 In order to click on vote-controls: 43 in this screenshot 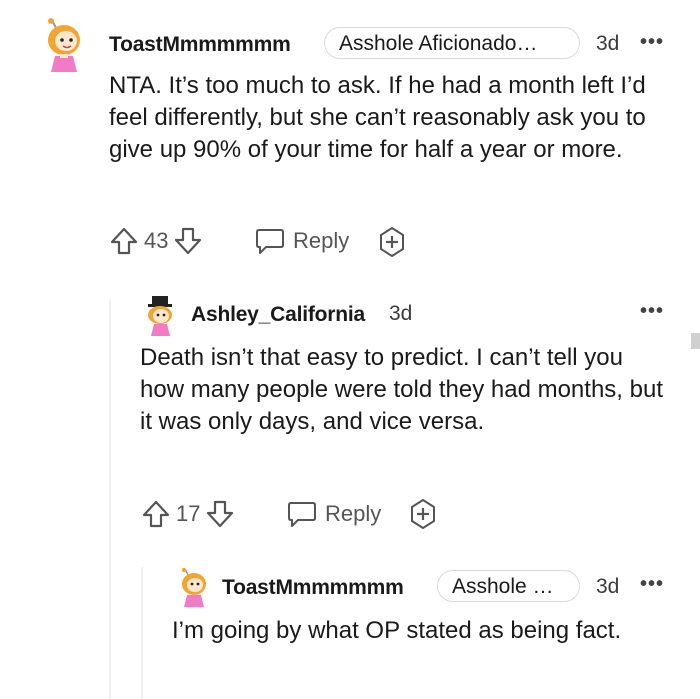, I will do `click(156, 241)`.